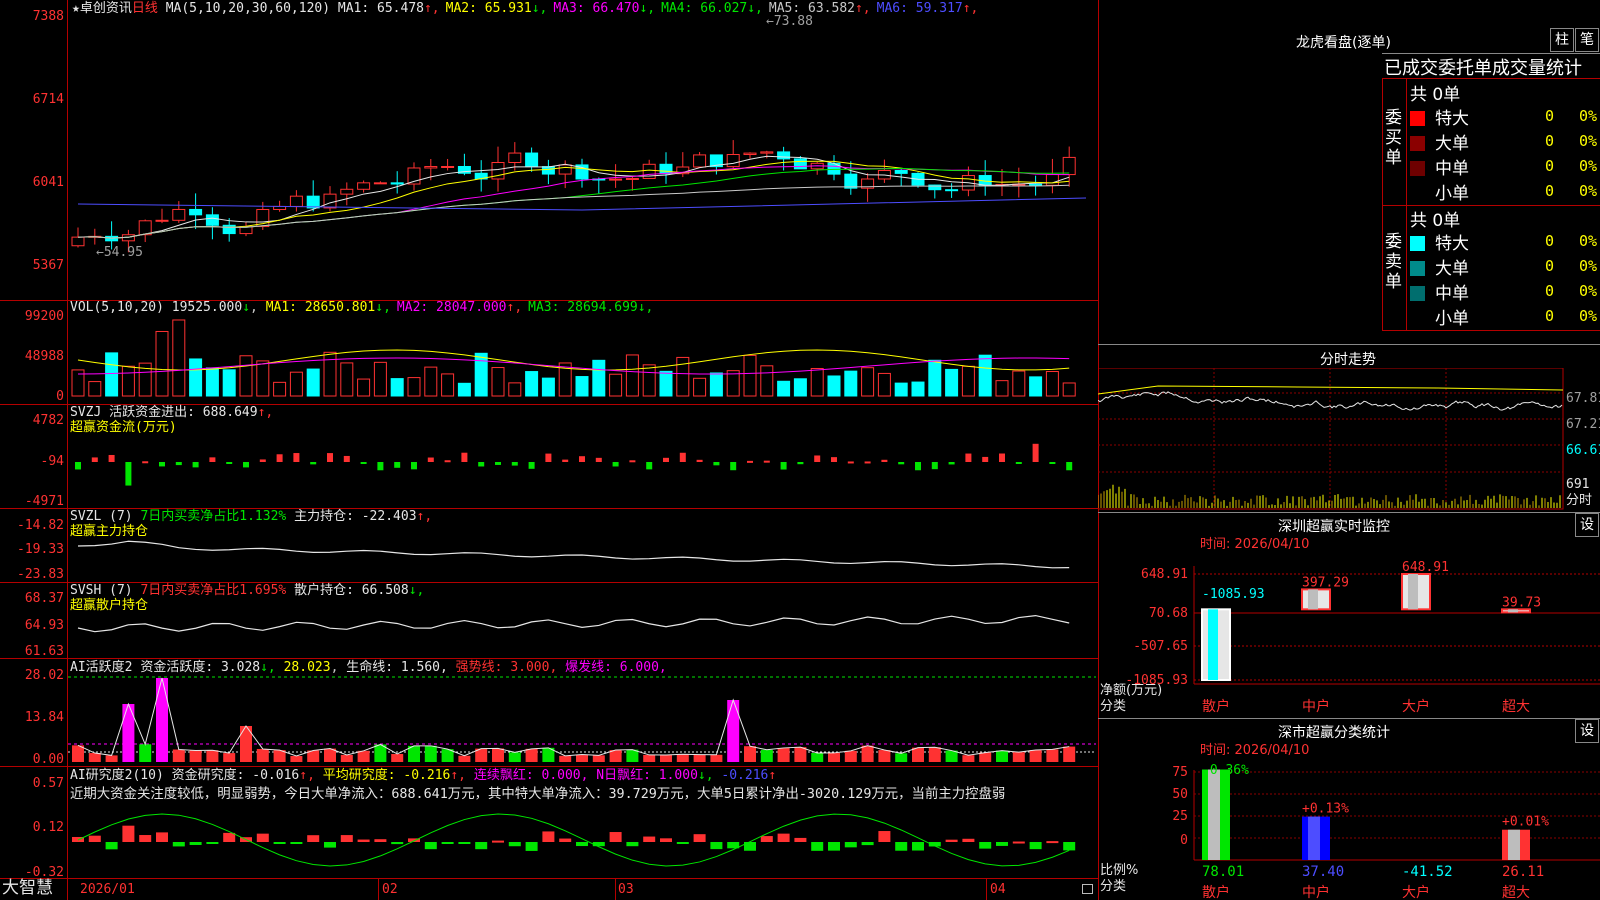 Image resolution: width=1600 pixels, height=900 pixels. I want to click on vol-ma-value-3: MA3: 28694.699↓,, so click(591, 307).